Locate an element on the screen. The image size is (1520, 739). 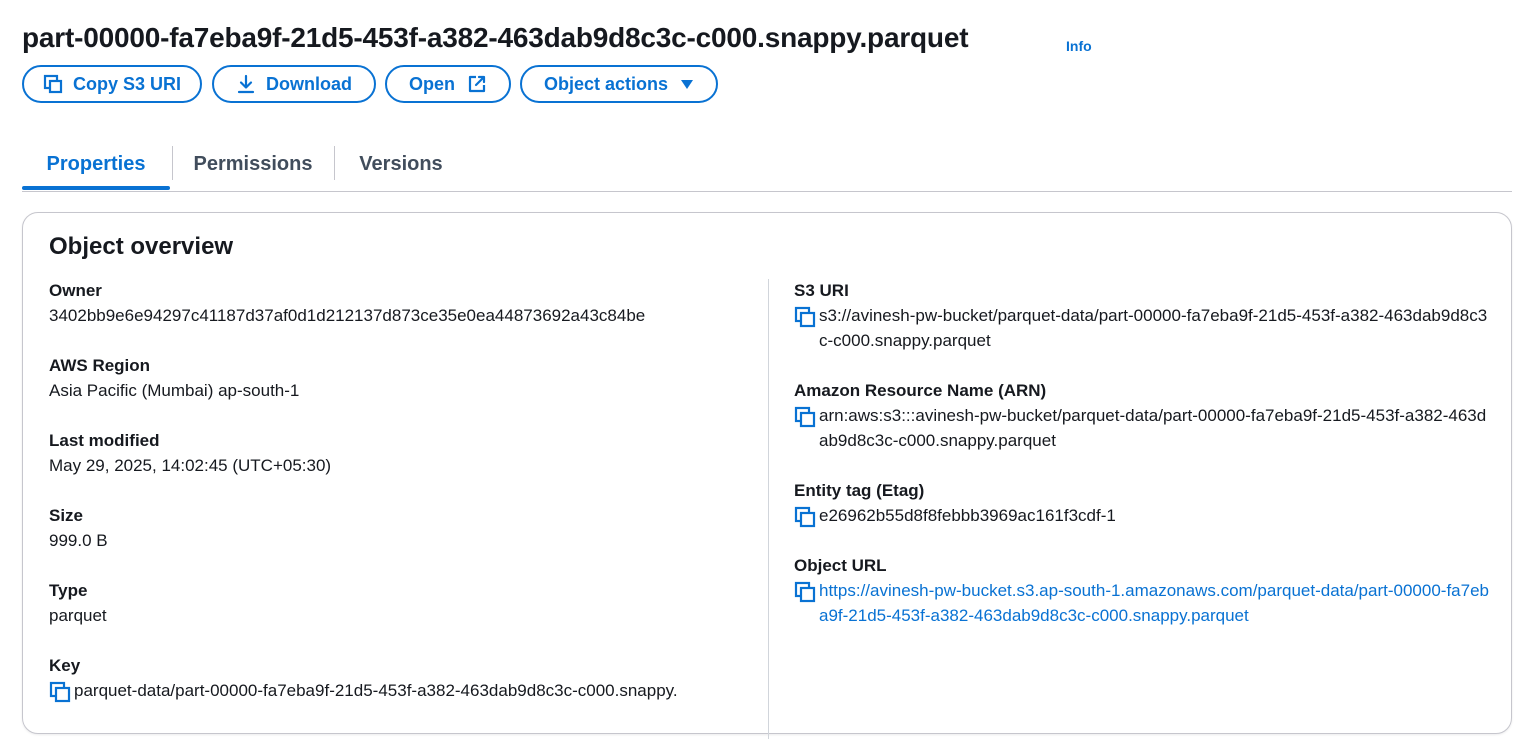
size-field: Size 999.0 B is located at coordinates (78, 528).